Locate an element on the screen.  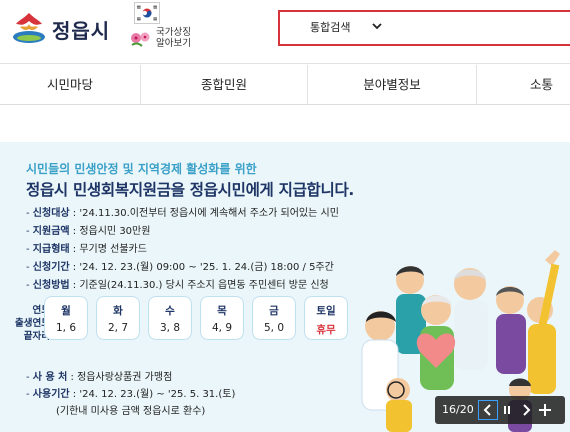
plus-icon is located at coordinates (545, 410).